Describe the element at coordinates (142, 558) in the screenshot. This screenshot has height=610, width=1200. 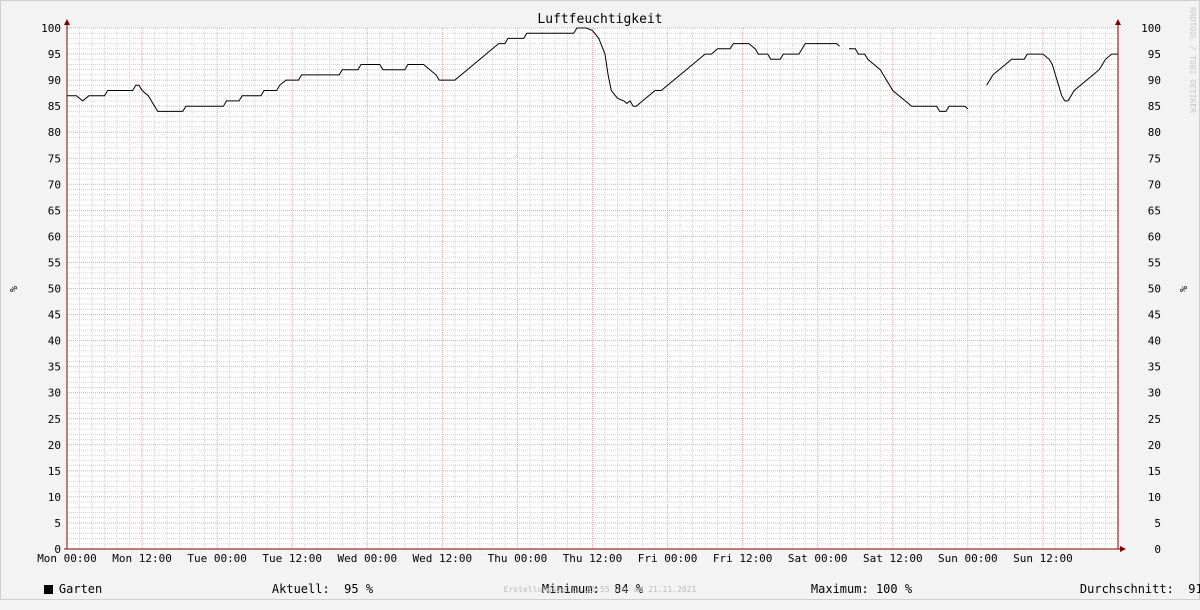
I see `x-tick-label: Mon 12:00` at that location.